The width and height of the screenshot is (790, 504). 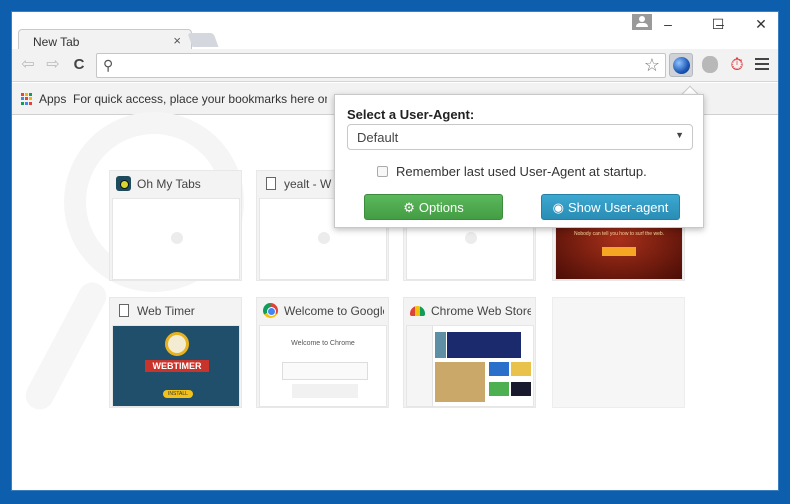 I want to click on tile-title: Web Timer, so click(x=166, y=311).